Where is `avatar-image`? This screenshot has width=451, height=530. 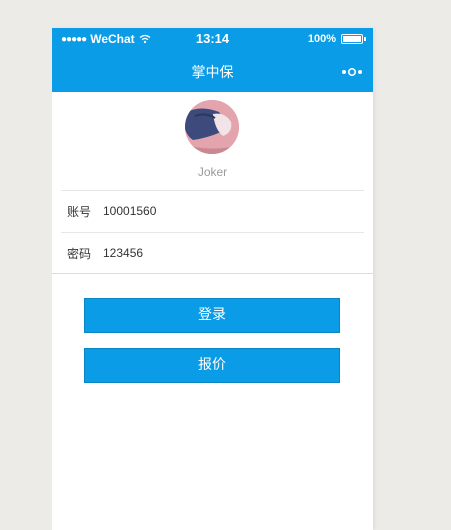 avatar-image is located at coordinates (212, 127).